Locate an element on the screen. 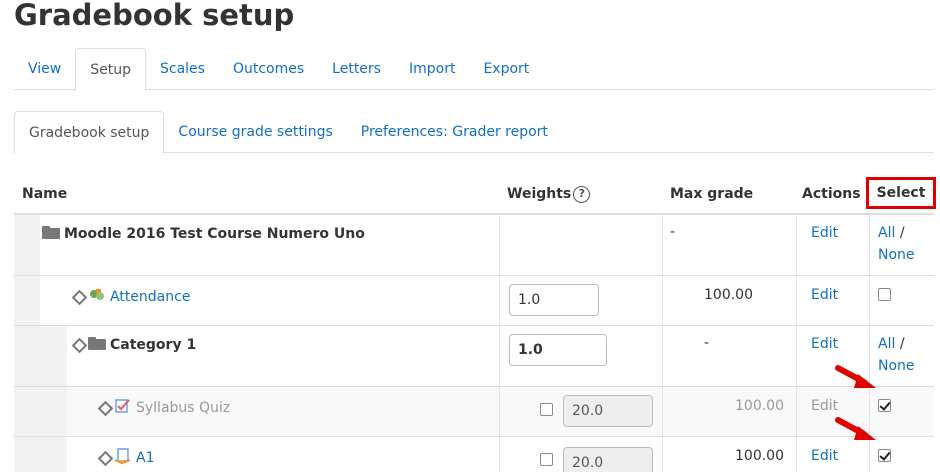 Image resolution: width=940 pixels, height=472 pixels. table-row: Category 1 1.0 - Edit All / None is located at coordinates (474, 355).